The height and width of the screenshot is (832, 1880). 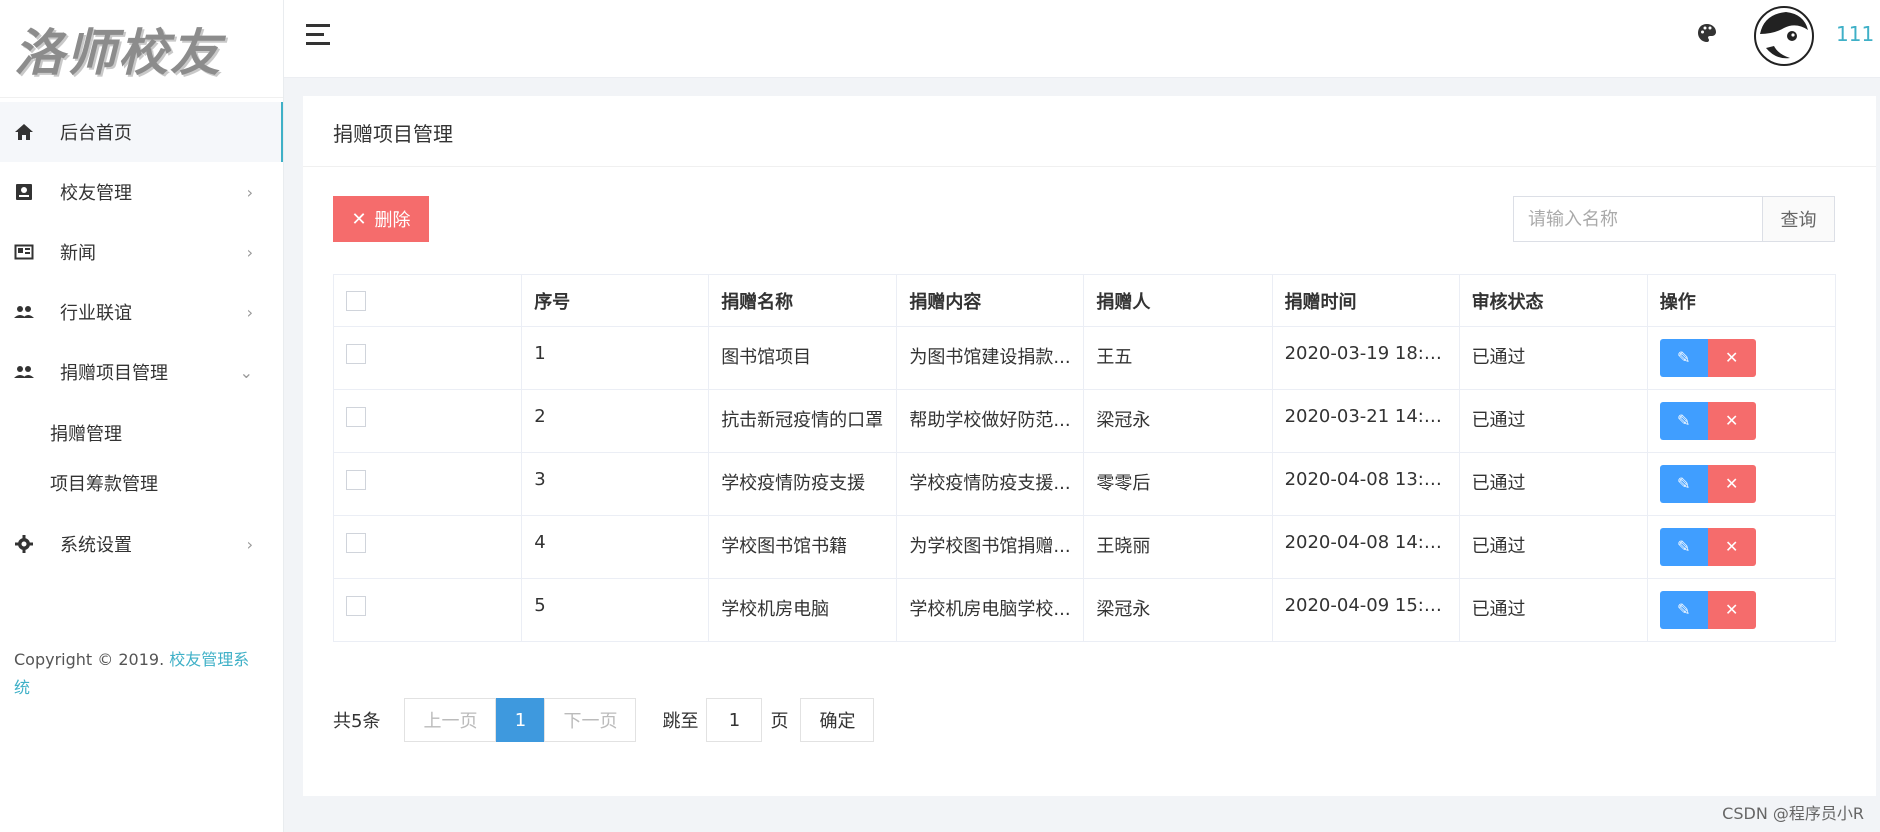 I want to click on sidebar-item-label: 捐赠管理, so click(x=86, y=434).